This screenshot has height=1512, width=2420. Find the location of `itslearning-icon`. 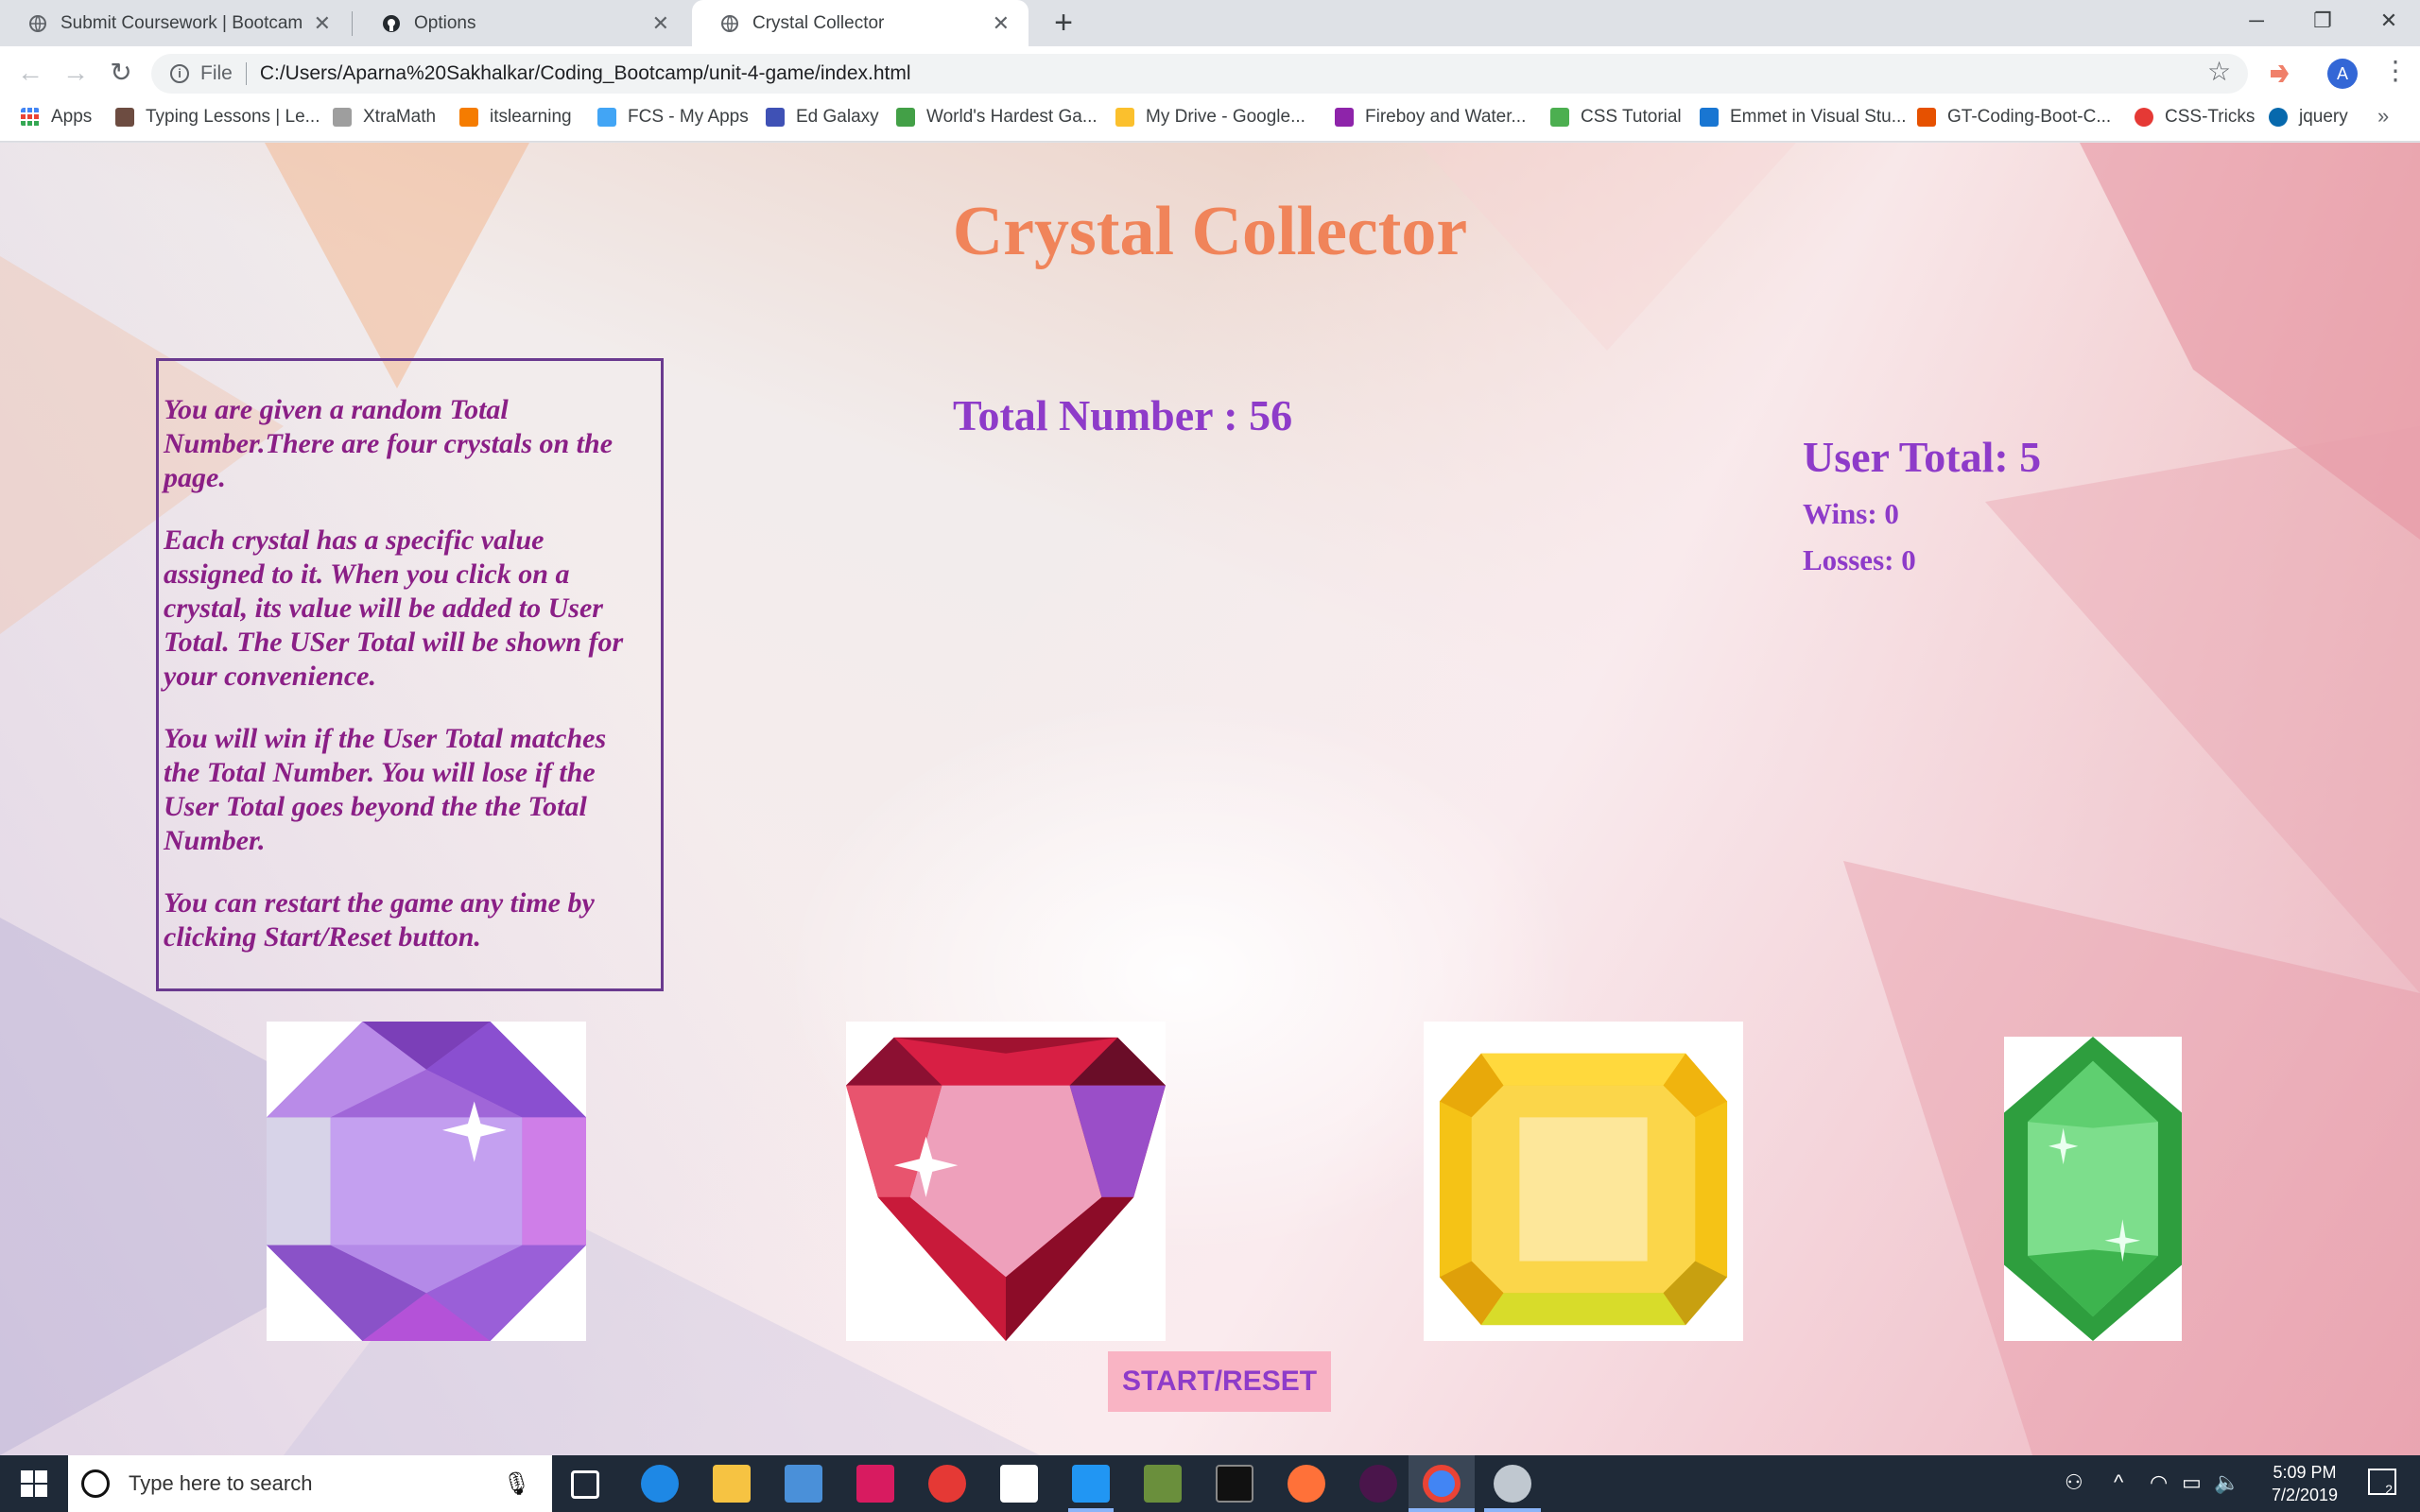

itslearning-icon is located at coordinates (469, 117).